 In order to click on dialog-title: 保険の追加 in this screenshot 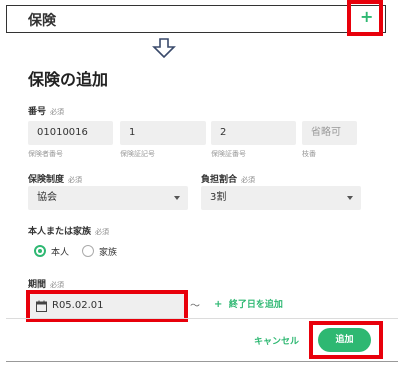, I will do `click(68, 79)`.